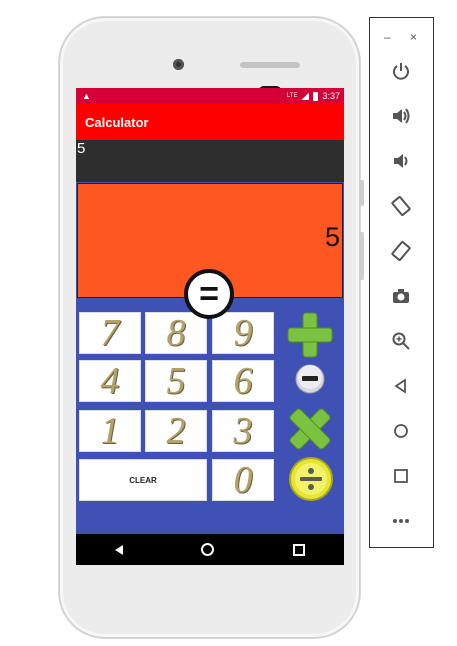  What do you see at coordinates (176, 431) in the screenshot?
I see `key-2: 2` at bounding box center [176, 431].